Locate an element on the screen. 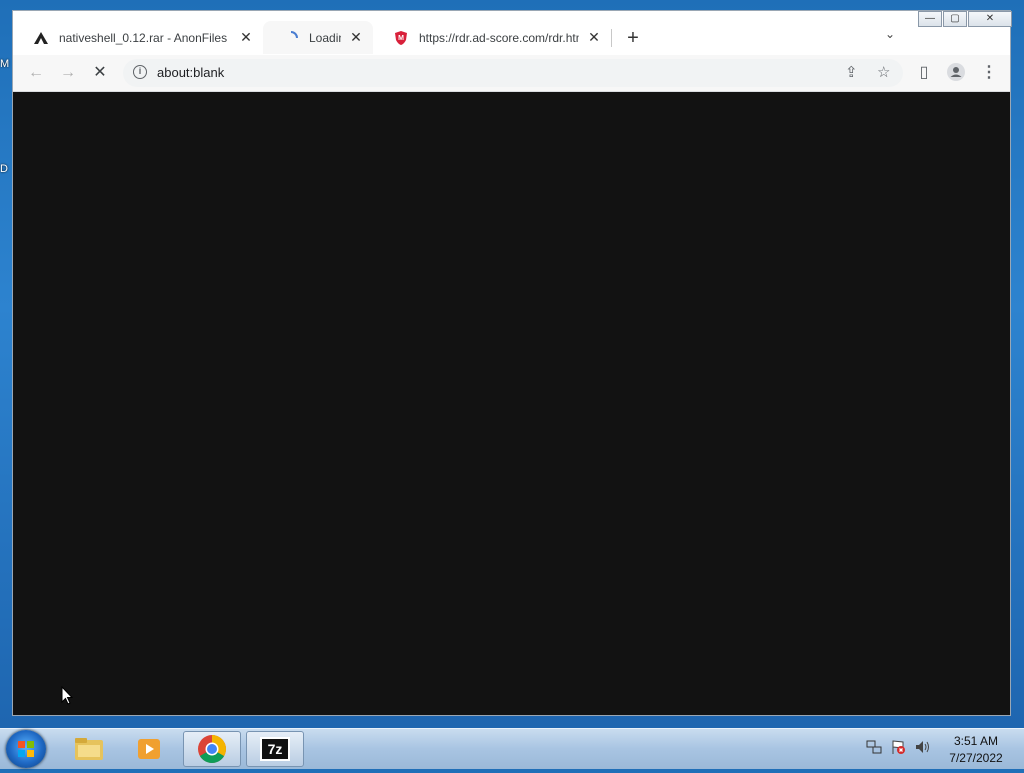  window-controls: — ▢ ✕ is located at coordinates (964, 19).